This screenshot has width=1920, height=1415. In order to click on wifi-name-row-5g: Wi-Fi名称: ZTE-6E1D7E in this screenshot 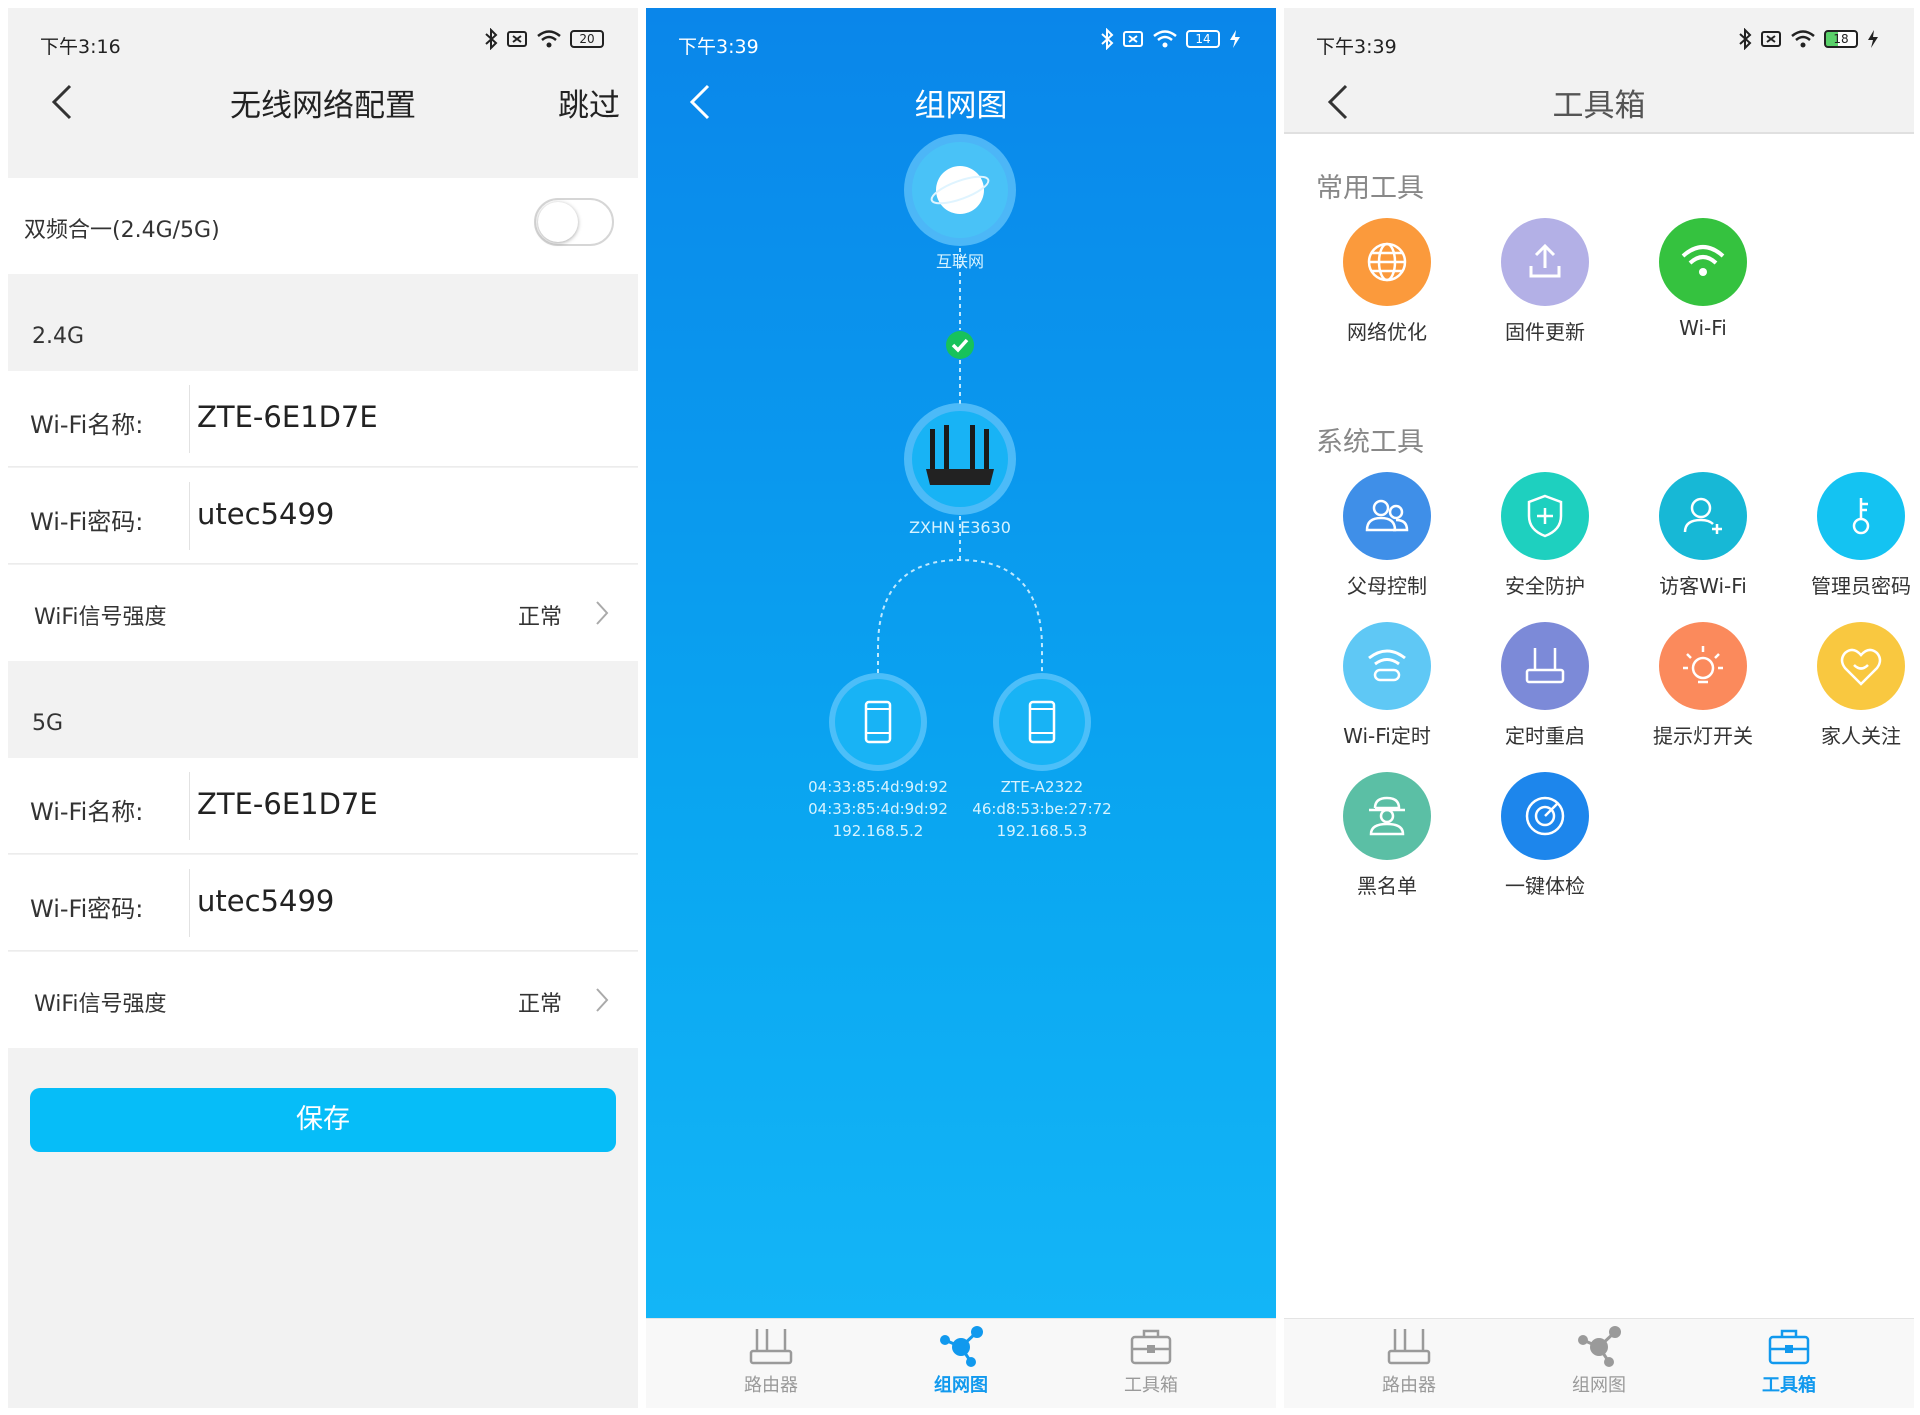, I will do `click(323, 806)`.